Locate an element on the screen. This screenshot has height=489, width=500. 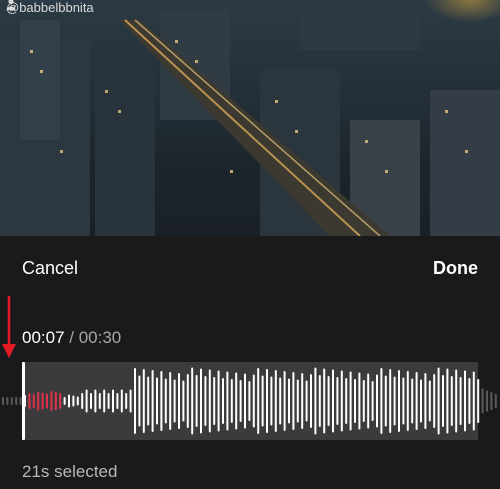
selection-duration: 21s selected is located at coordinates (70, 471).